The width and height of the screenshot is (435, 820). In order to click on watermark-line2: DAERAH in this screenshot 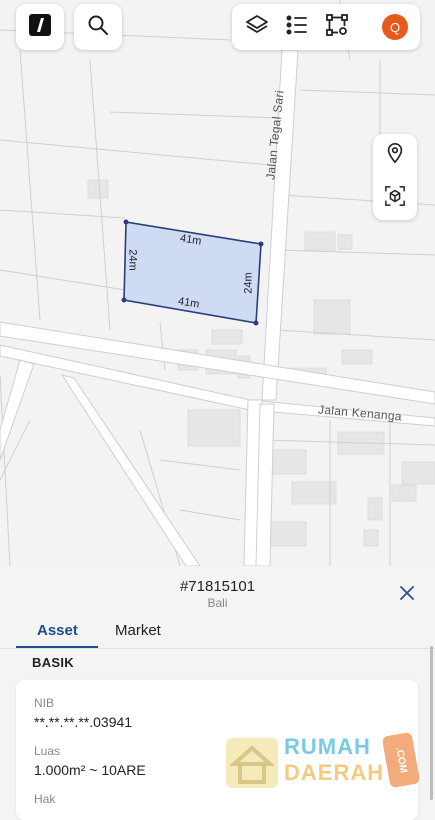, I will do `click(334, 772)`.